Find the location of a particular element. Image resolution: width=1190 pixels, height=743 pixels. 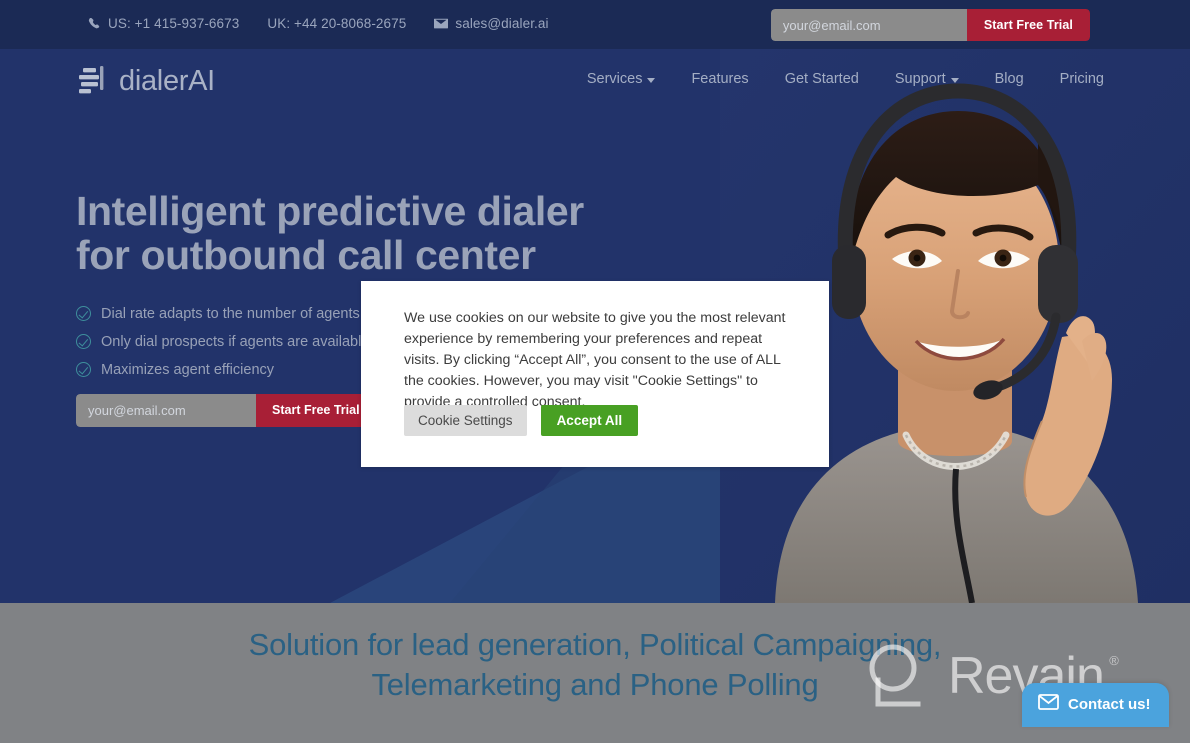

contact-us-label: Contact us! is located at coordinates (1109, 704).